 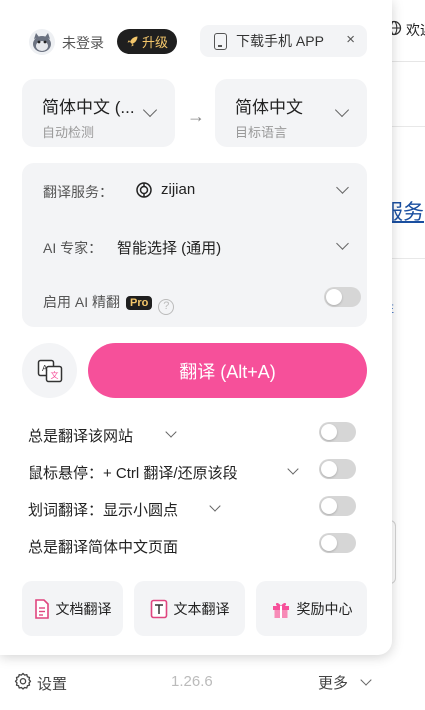 I want to click on document-icon, so click(x=41, y=608).